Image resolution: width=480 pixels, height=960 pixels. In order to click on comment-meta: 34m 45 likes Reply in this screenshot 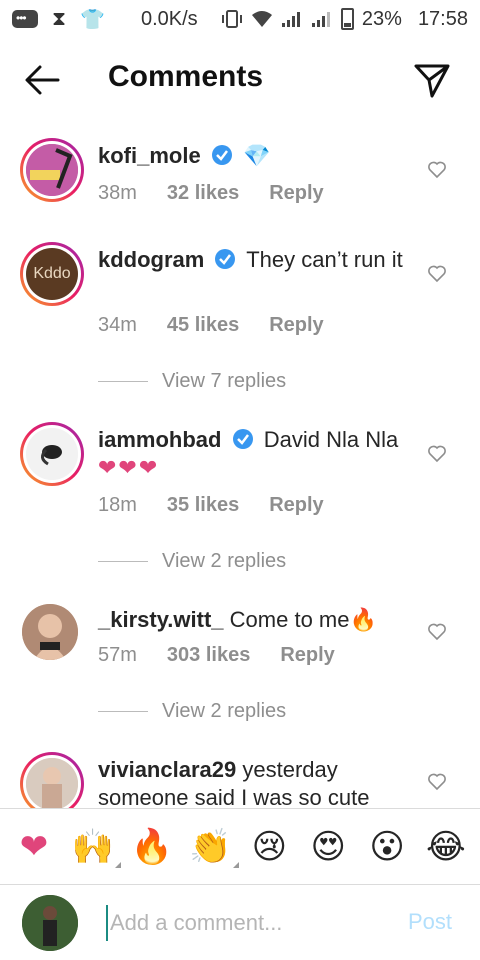, I will do `click(211, 325)`.